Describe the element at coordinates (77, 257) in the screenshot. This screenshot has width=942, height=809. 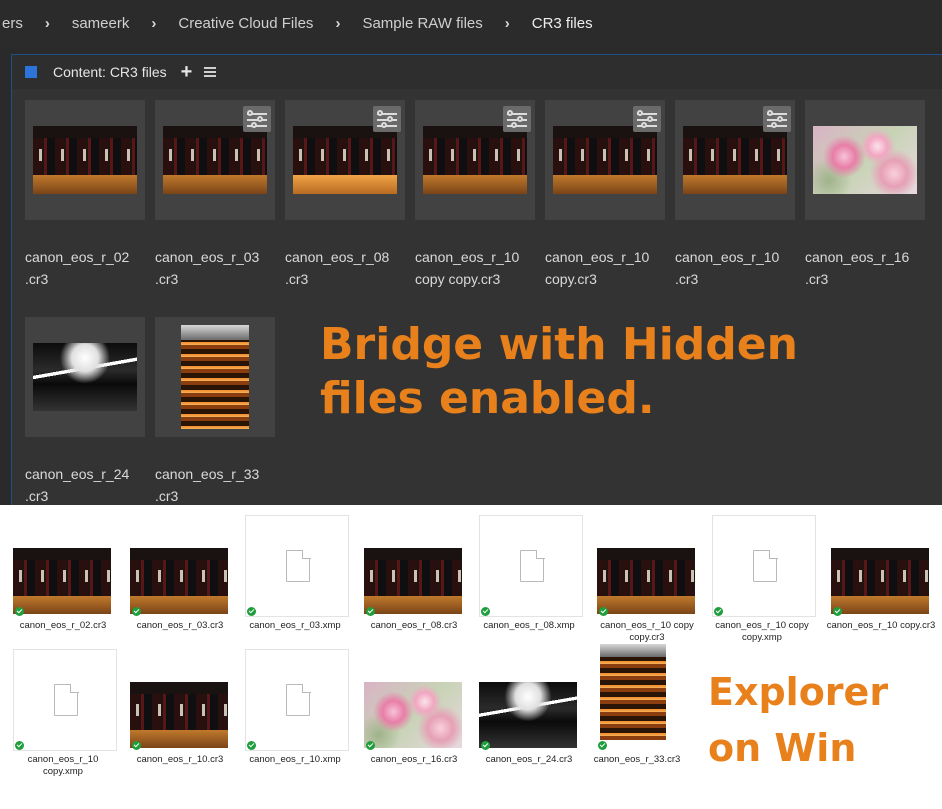
I see `file-name-line-1: canon_eos_r_02` at that location.